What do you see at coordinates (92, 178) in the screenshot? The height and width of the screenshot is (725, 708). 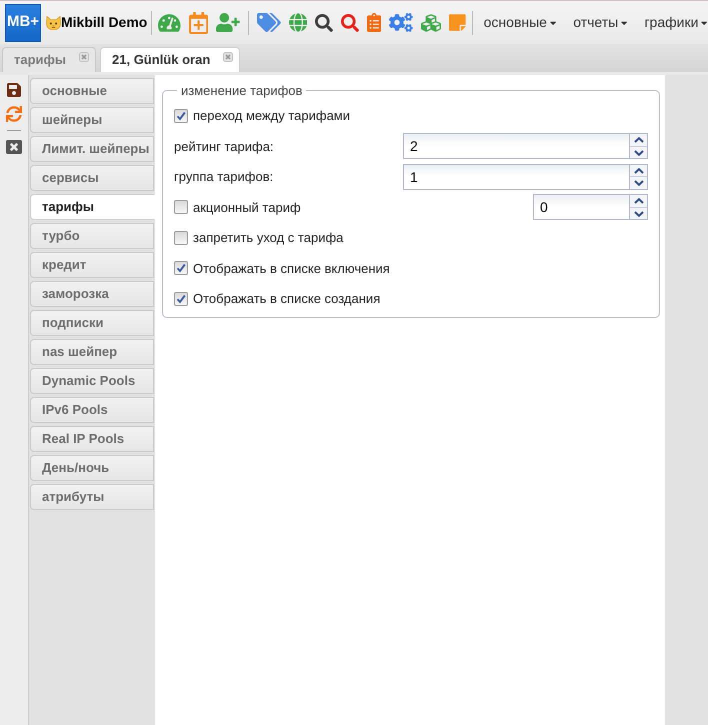 I see `sidebar-tab: сервисы` at bounding box center [92, 178].